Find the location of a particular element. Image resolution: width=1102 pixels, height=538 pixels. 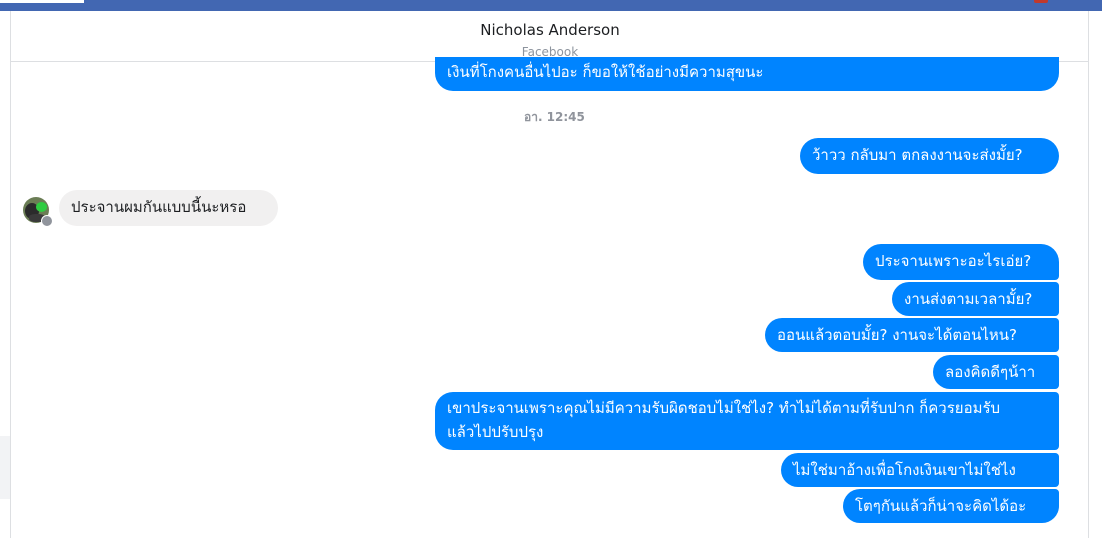

presence-badge-icon is located at coordinates (47, 221).